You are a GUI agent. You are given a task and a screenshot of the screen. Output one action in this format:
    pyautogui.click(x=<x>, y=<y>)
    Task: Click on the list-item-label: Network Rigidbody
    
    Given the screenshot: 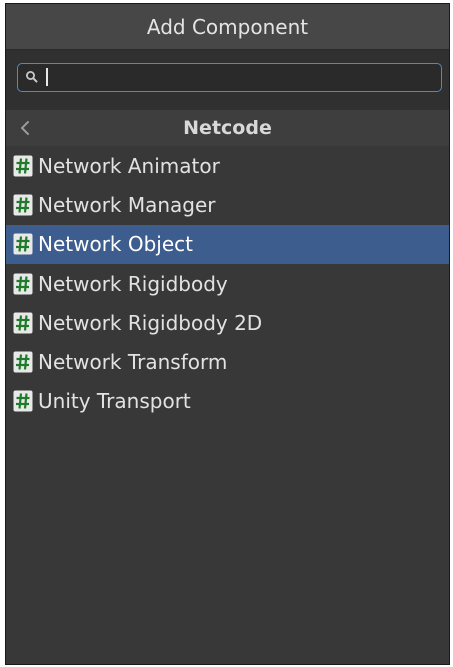 What is the action you would take?
    pyautogui.click(x=133, y=283)
    